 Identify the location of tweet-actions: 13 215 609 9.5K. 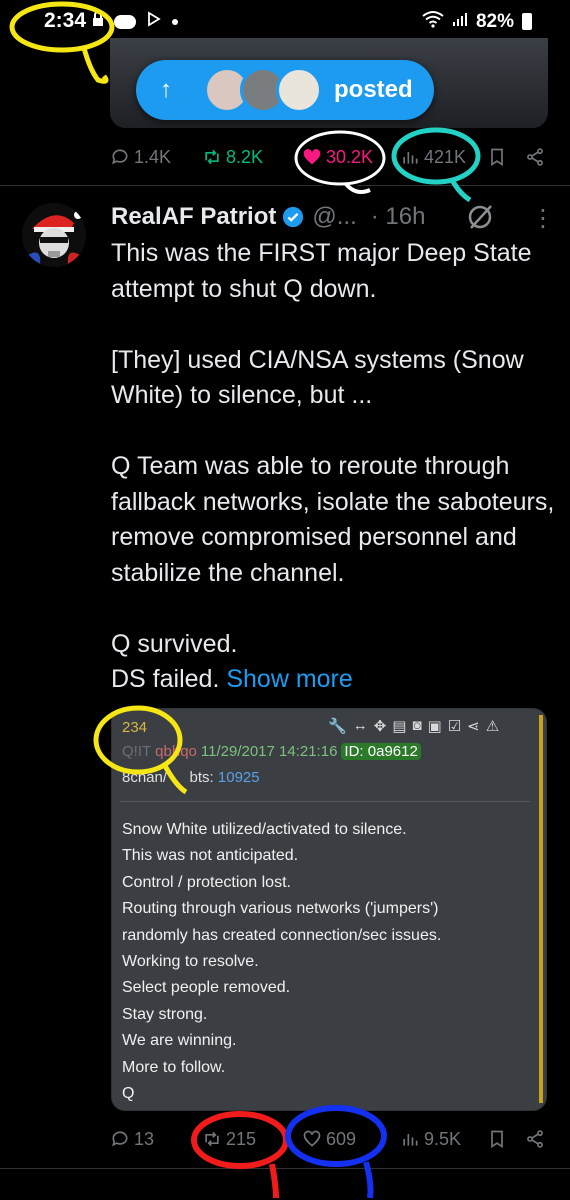
(330, 1139).